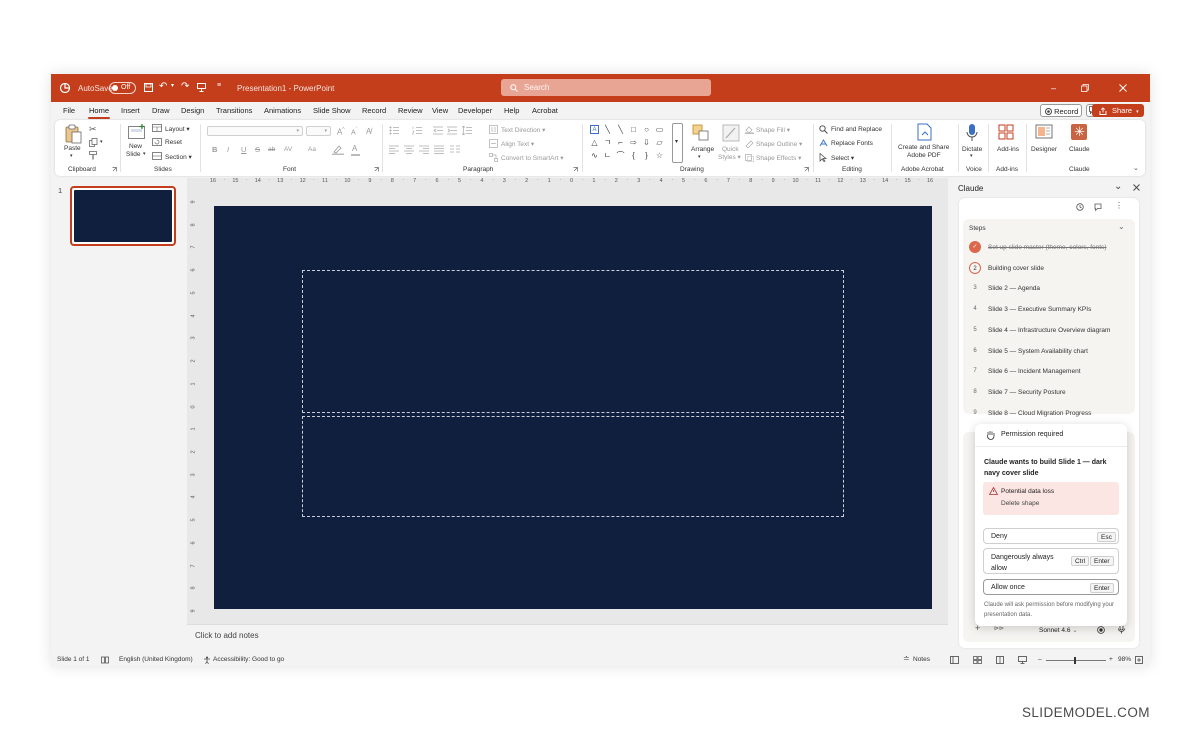 The height and width of the screenshot is (743, 1200). What do you see at coordinates (374, 110) in the screenshot?
I see `tab-record: Record` at bounding box center [374, 110].